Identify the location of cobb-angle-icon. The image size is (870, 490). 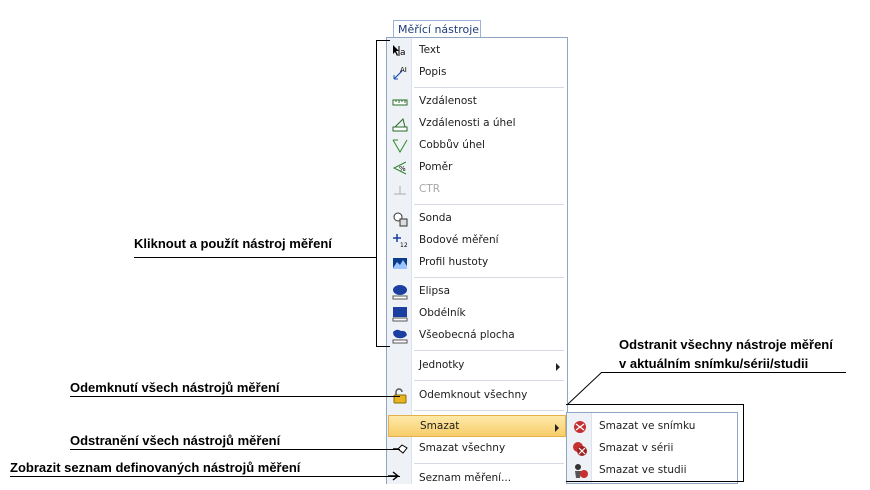
(400, 146).